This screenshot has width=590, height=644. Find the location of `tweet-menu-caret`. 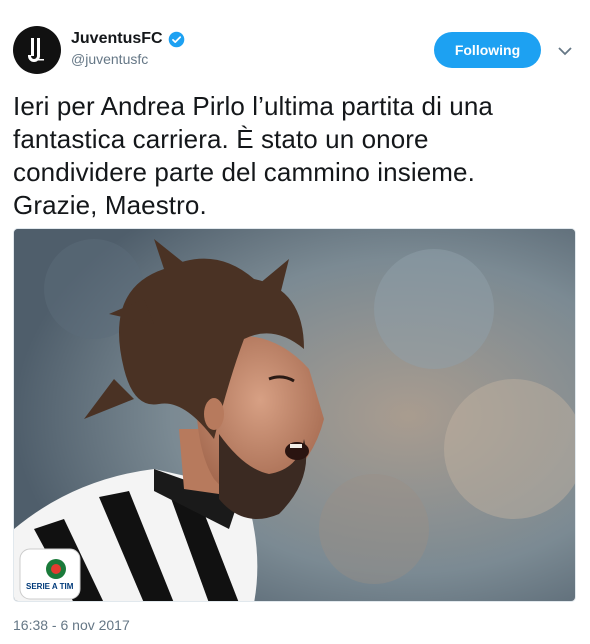

tweet-menu-caret is located at coordinates (565, 51).